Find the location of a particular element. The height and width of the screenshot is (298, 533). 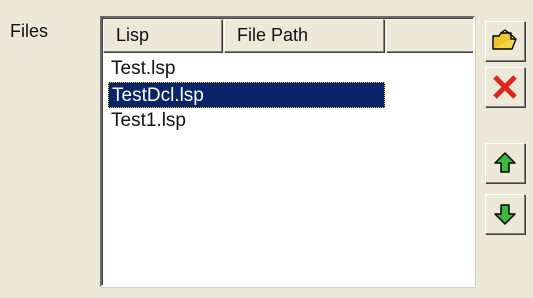

red-x-icon is located at coordinates (505, 87).